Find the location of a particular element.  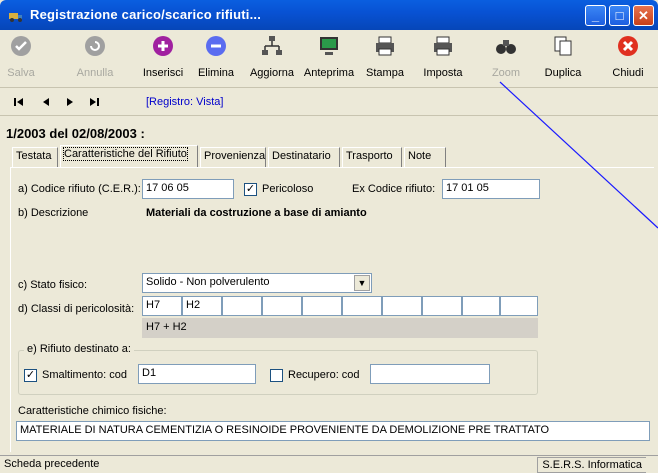

chimiche-label: Caratteristiche chimico fisiche: is located at coordinates (92, 411).